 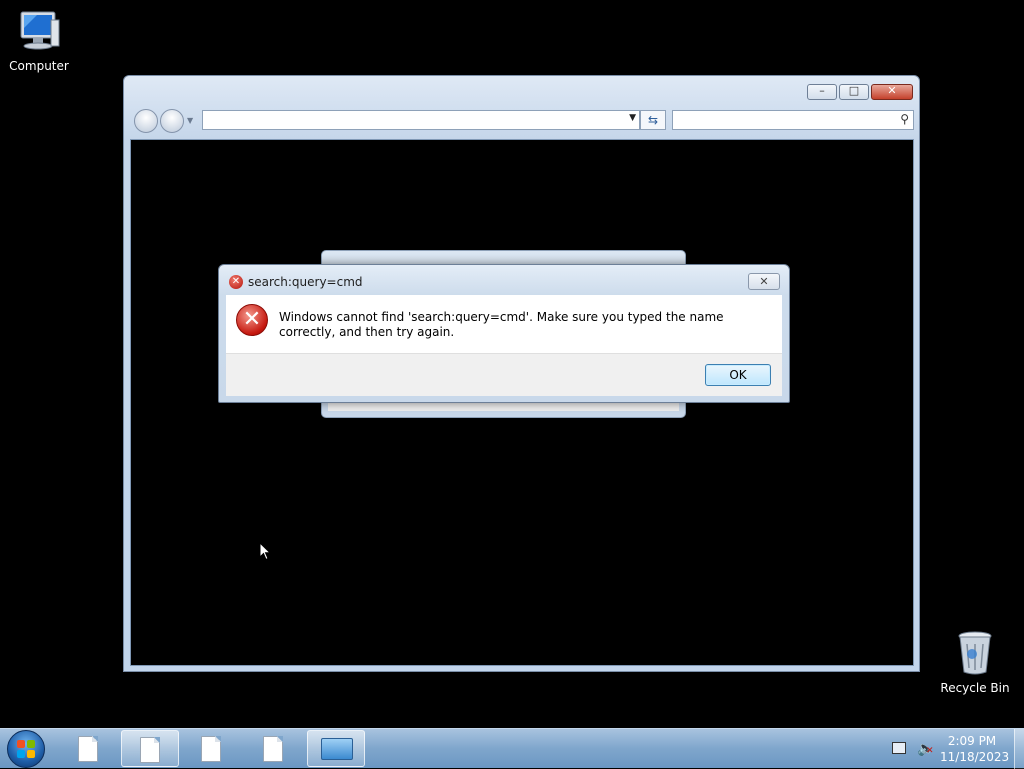 What do you see at coordinates (899, 748) in the screenshot?
I see `network-icon` at bounding box center [899, 748].